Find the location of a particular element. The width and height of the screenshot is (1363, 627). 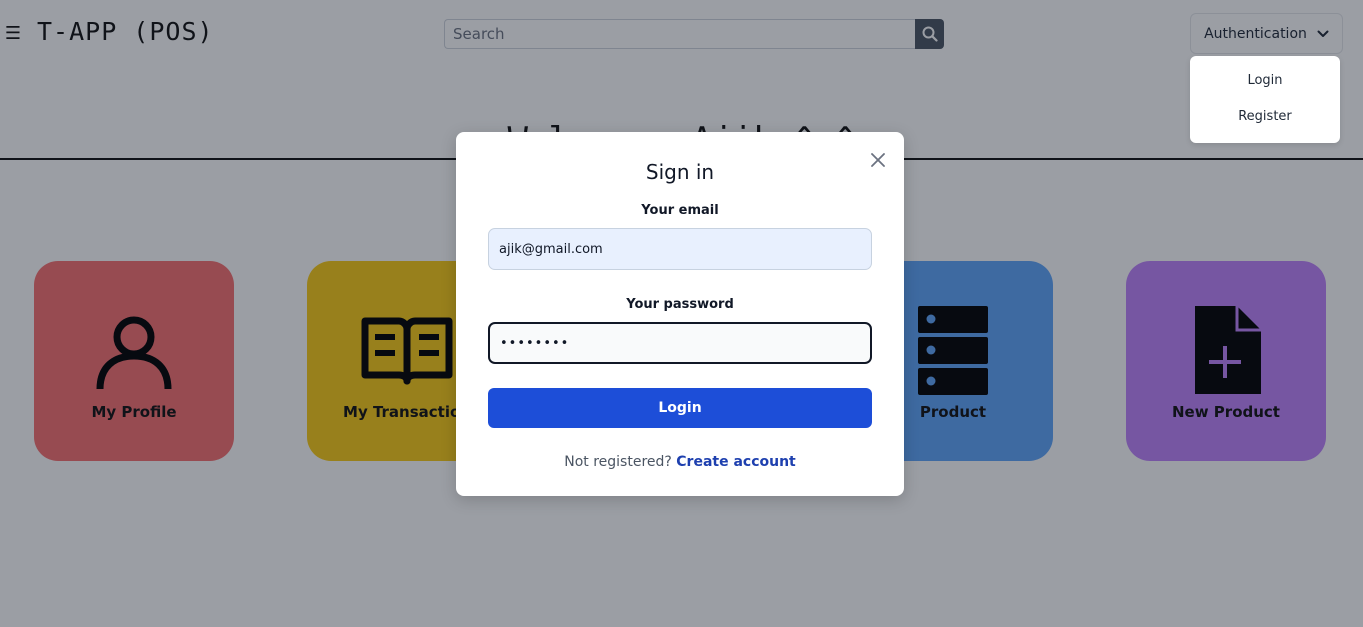

password-field is located at coordinates (680, 343).